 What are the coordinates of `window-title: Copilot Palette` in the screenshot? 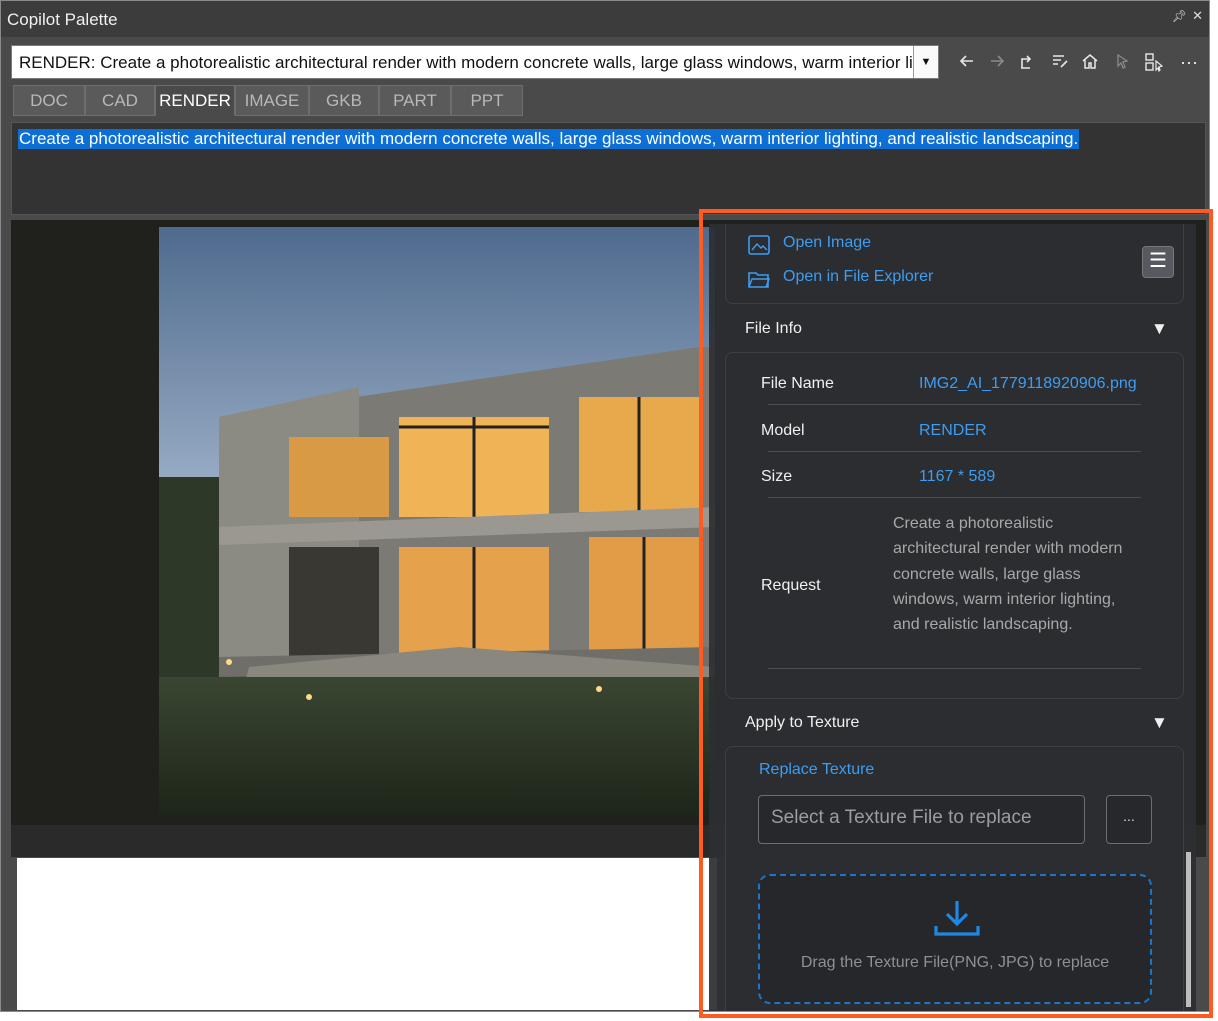 It's located at (62, 19).